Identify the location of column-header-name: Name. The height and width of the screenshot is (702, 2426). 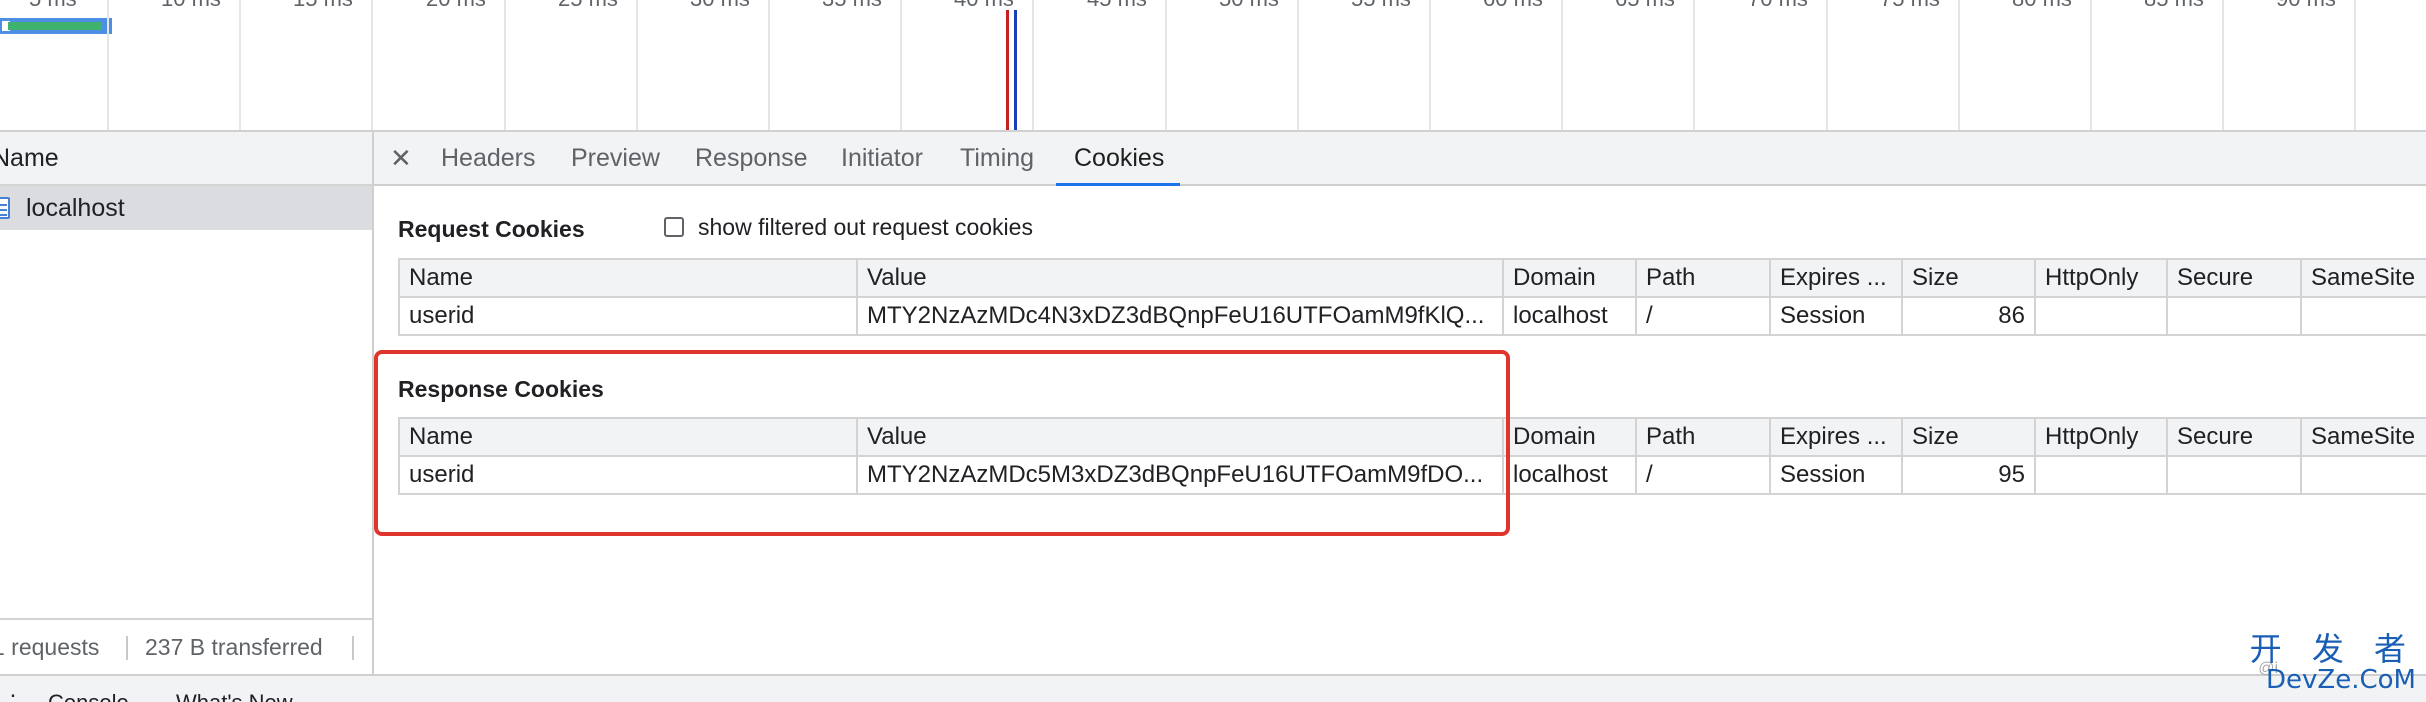
(628, 278).